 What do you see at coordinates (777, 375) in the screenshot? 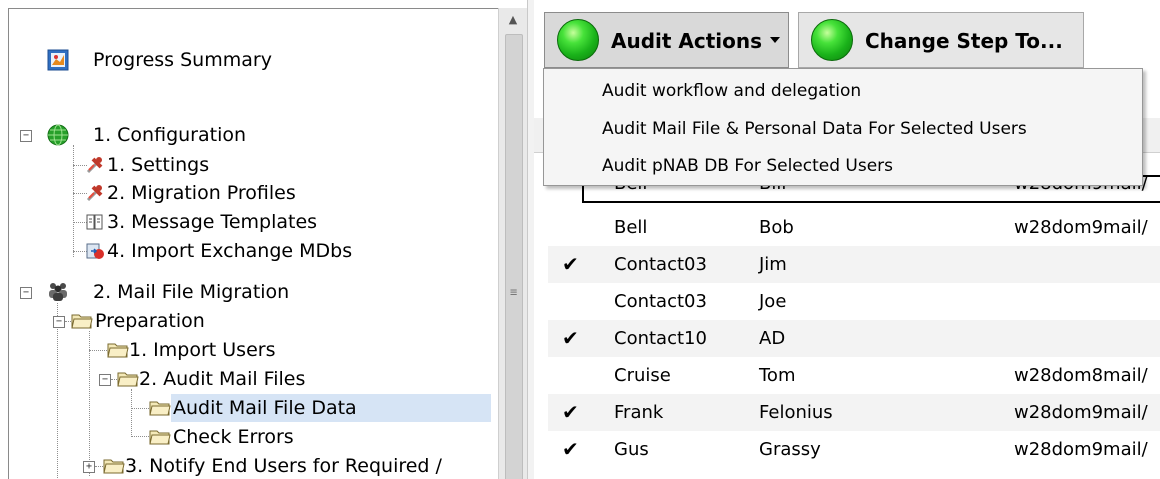
I see `cell-first-name: Tom` at bounding box center [777, 375].